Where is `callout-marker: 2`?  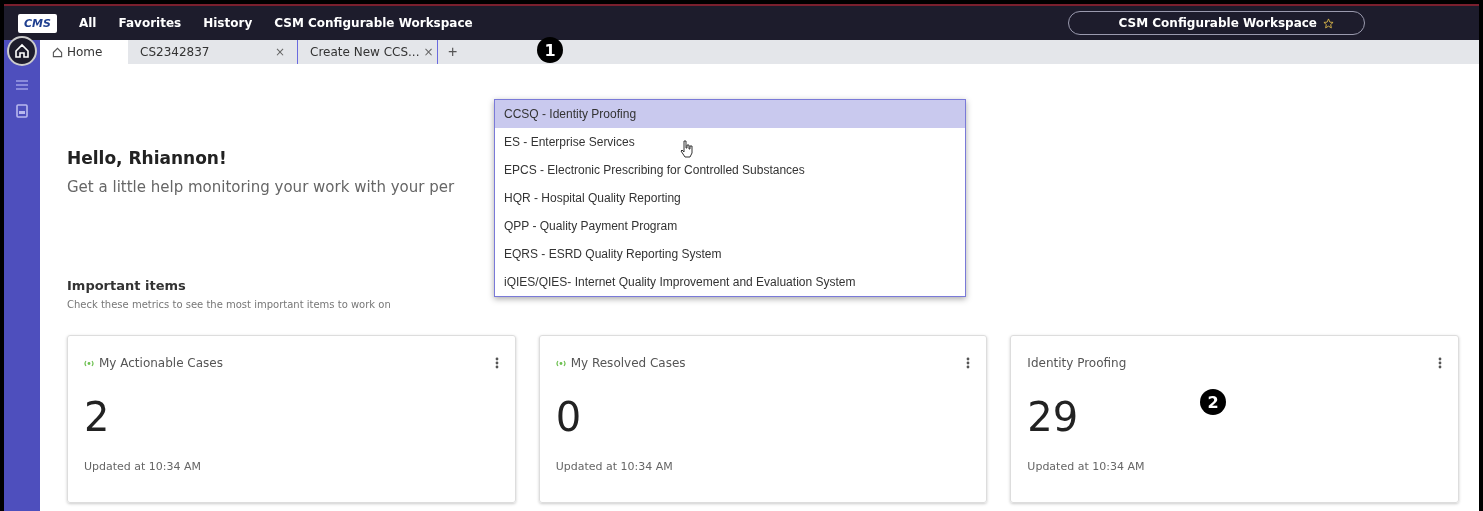
callout-marker: 2 is located at coordinates (1213, 402).